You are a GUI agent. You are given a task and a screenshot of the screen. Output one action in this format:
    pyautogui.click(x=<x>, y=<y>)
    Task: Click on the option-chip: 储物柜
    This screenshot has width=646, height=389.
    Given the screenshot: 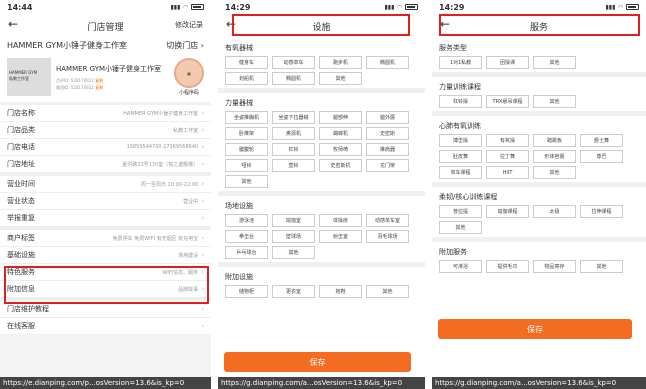 What is the action you would take?
    pyautogui.click(x=246, y=291)
    